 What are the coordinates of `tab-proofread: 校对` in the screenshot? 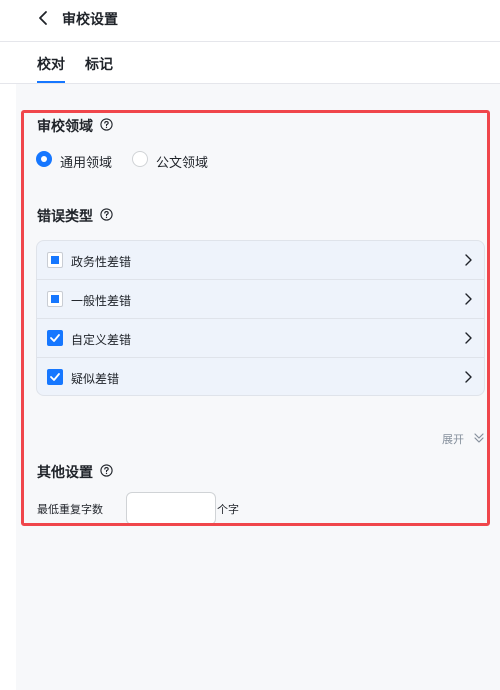 It's located at (51, 68).